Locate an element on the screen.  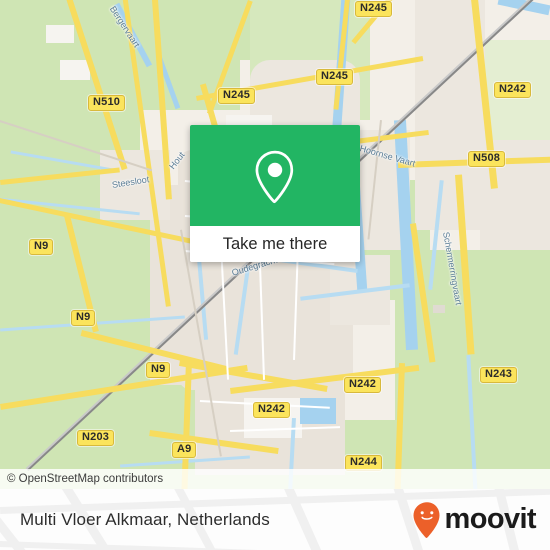
moovit-logo: moovit is located at coordinates (474, 519).